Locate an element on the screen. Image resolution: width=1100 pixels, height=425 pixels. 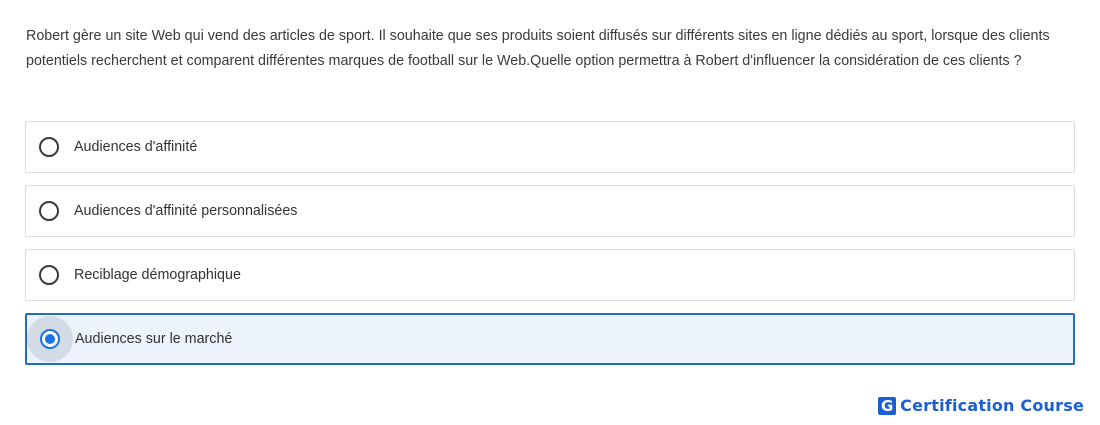
brand-logo: G Certification Course is located at coordinates (981, 405).